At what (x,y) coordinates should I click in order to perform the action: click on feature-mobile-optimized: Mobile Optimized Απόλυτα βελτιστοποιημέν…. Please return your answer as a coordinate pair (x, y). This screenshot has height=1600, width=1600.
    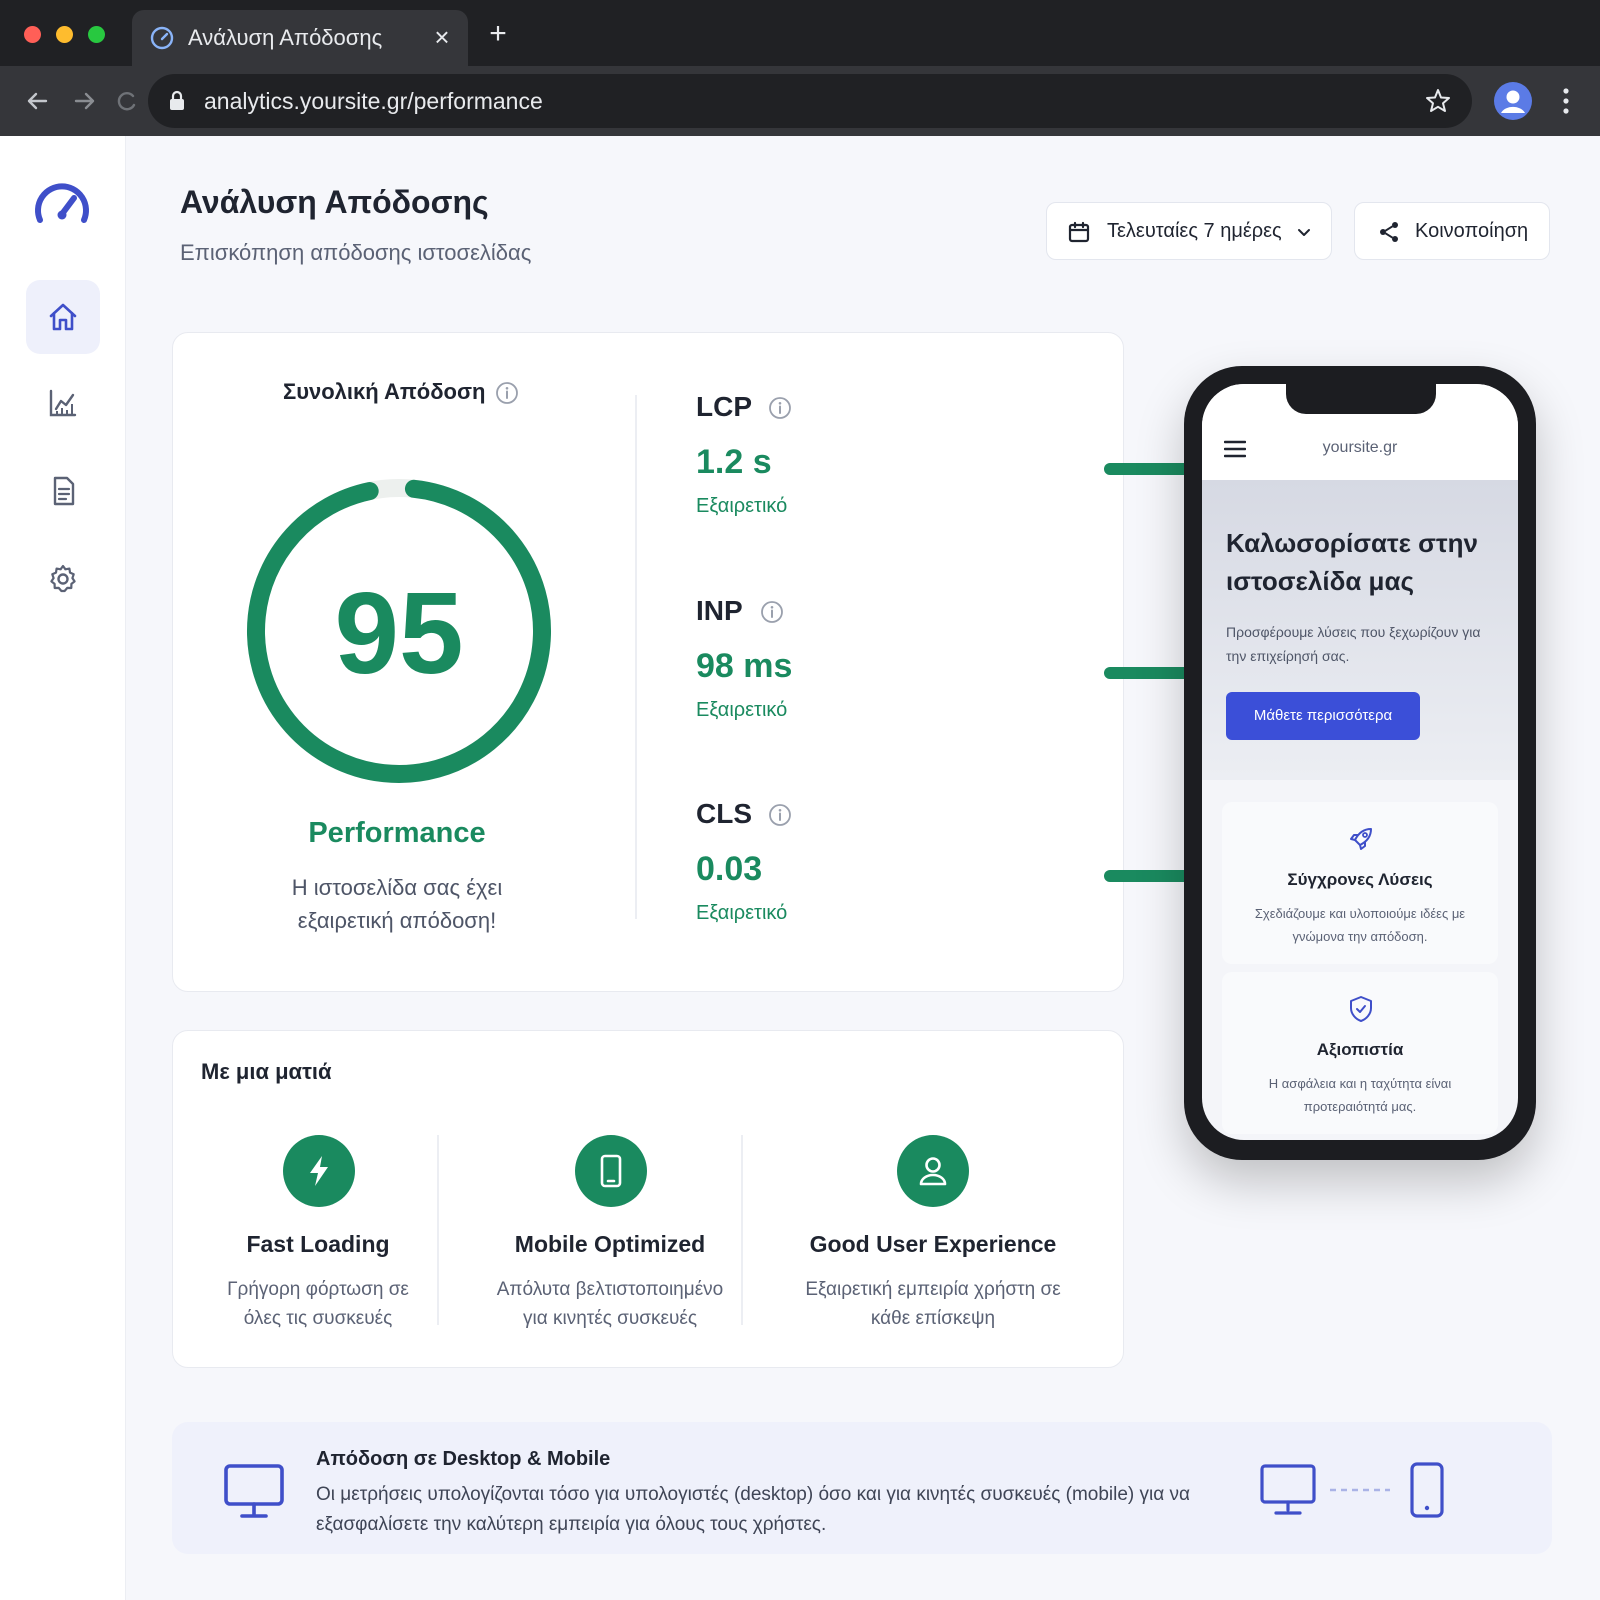
    Looking at the image, I should click on (610, 1240).